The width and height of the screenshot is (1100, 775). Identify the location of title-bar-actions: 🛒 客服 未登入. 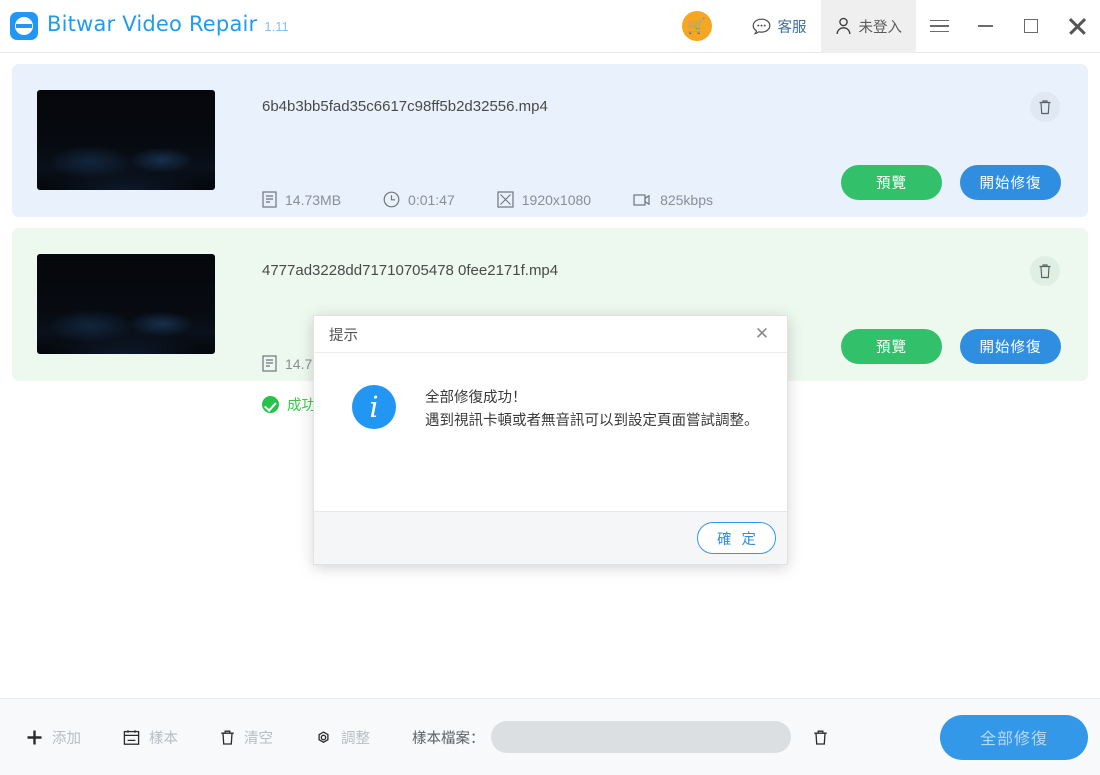
(890, 26).